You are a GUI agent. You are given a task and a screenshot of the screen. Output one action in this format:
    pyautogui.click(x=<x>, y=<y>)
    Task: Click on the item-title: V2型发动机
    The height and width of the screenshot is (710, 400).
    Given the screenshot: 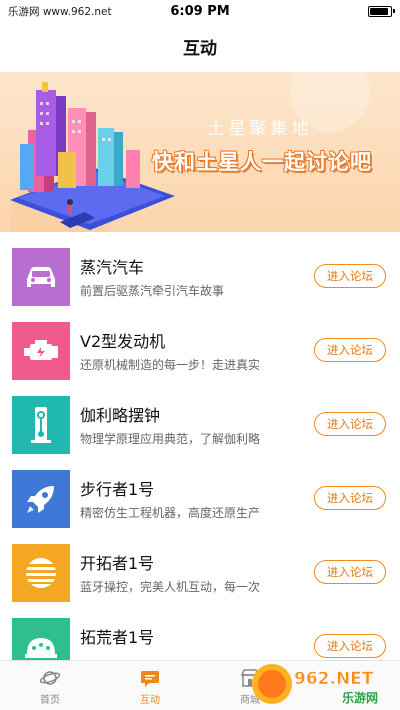 What is the action you would take?
    pyautogui.click(x=123, y=341)
    